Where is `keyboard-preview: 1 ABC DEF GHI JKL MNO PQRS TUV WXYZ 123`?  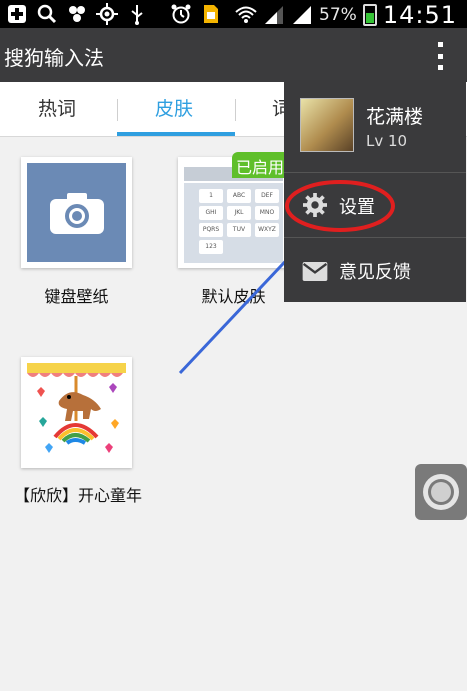 keyboard-preview: 1 ABC DEF GHI JKL MNO PQRS TUV WXYZ 123 is located at coordinates (233, 223).